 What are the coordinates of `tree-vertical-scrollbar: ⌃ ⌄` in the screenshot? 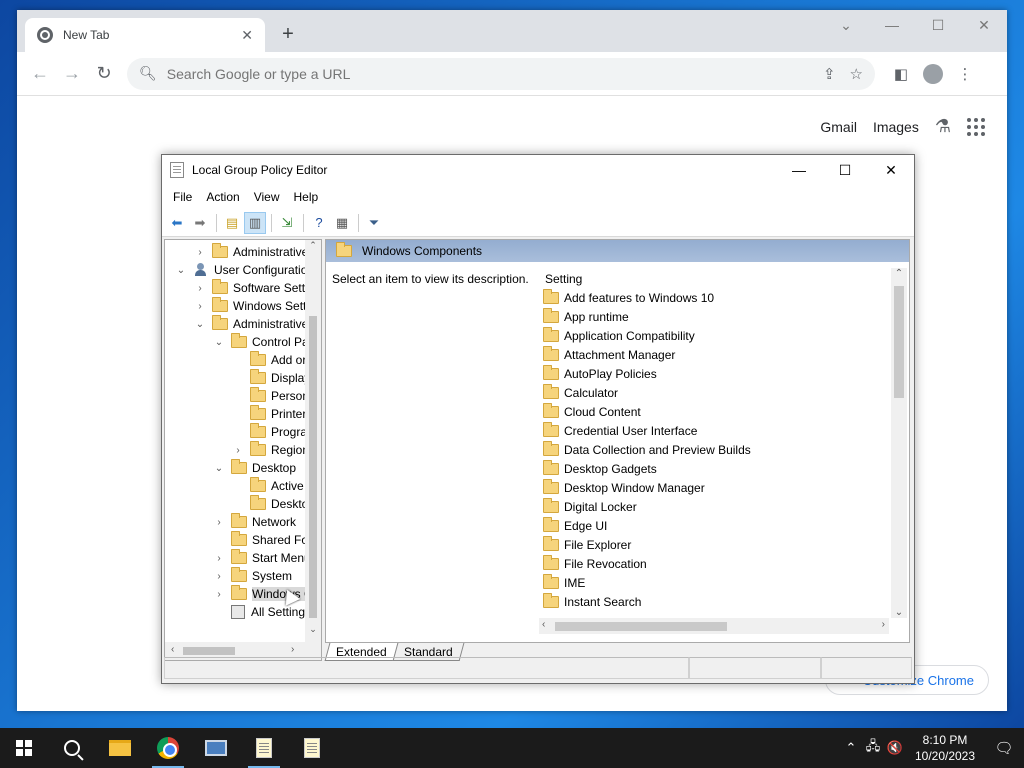 It's located at (313, 442).